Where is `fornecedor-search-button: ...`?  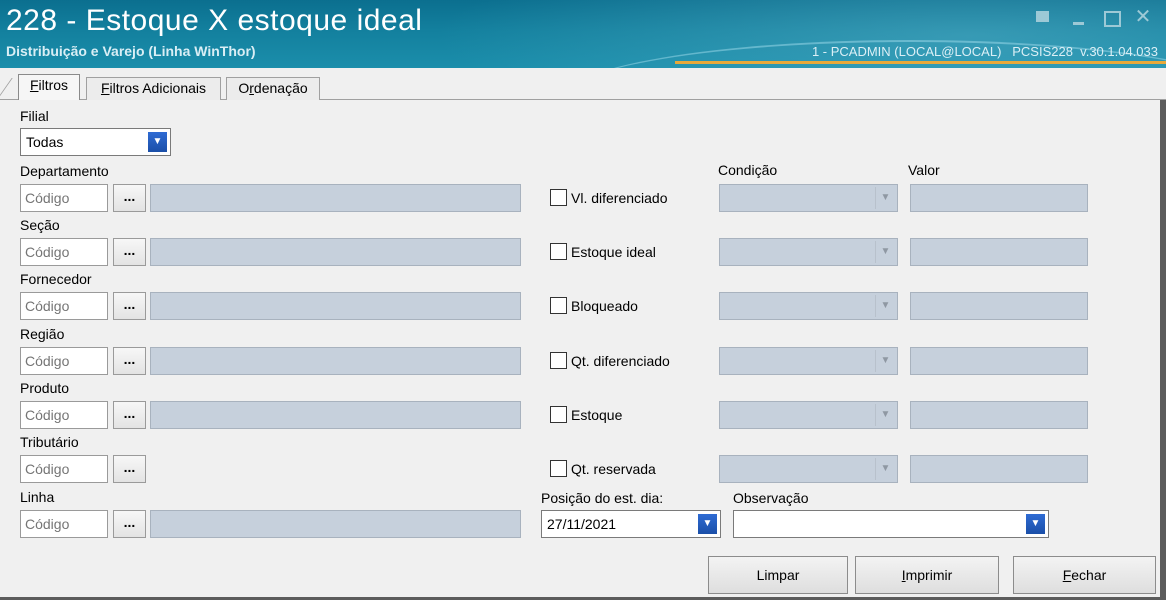
fornecedor-search-button: ... is located at coordinates (129, 306).